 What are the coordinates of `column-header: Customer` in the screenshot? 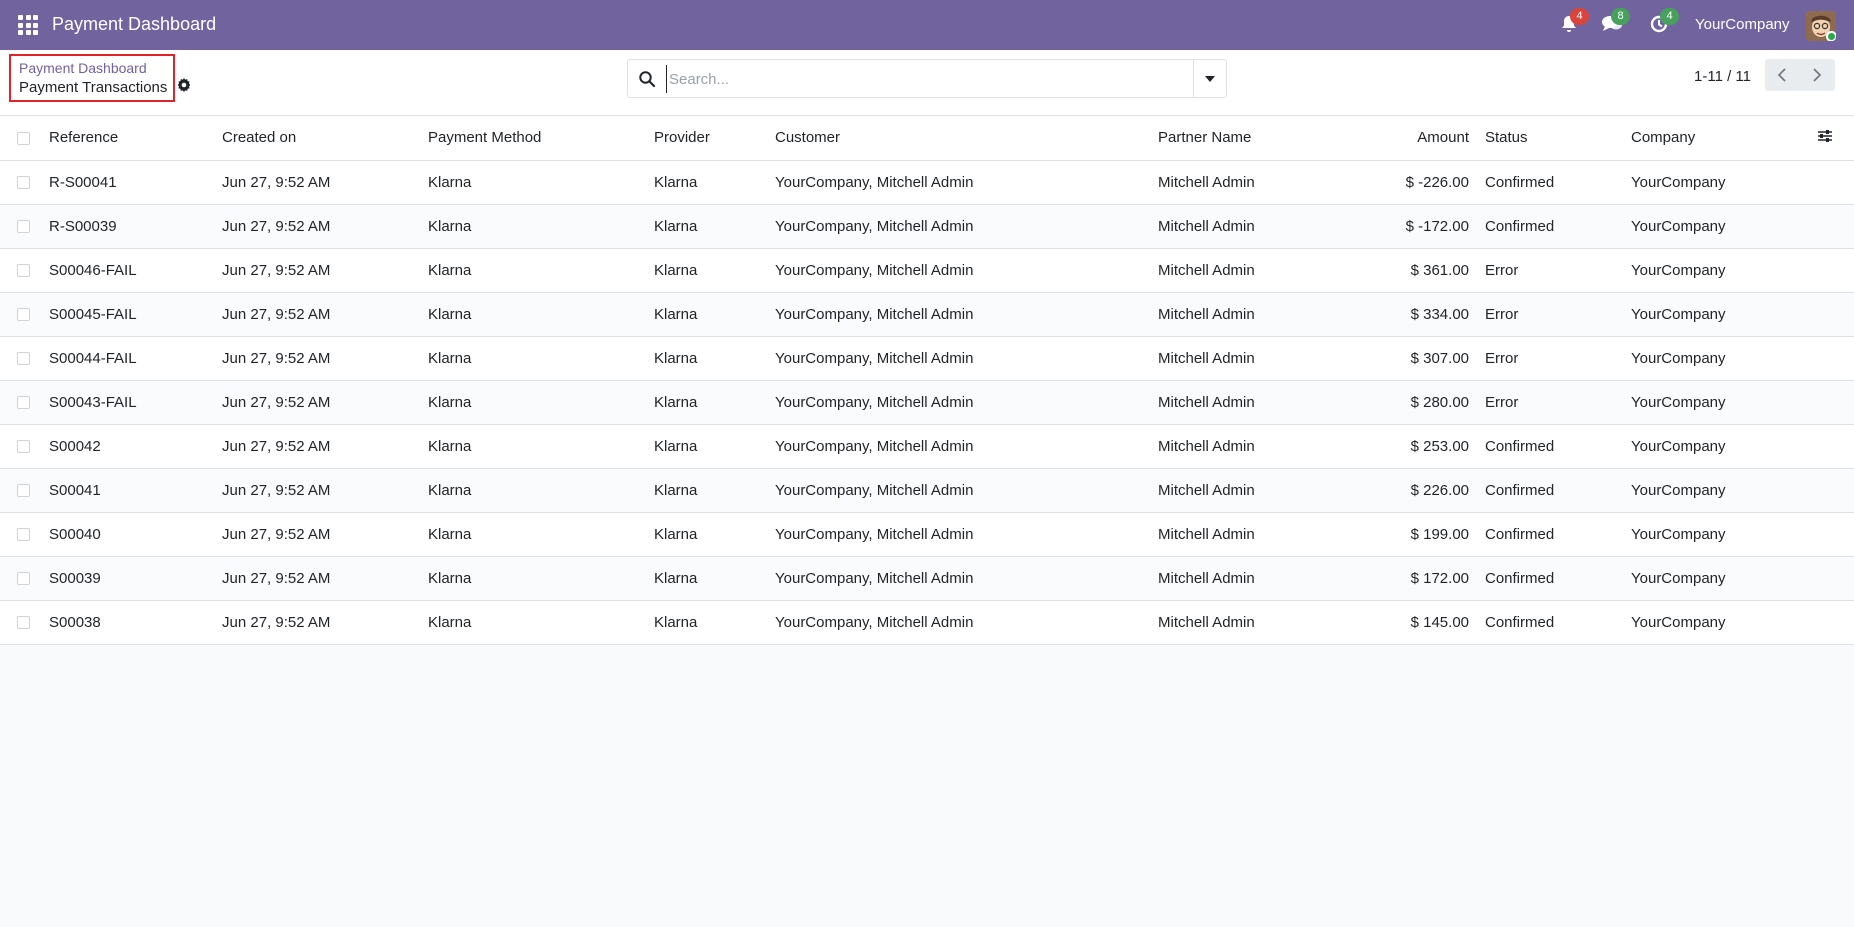 It's located at (958, 138).